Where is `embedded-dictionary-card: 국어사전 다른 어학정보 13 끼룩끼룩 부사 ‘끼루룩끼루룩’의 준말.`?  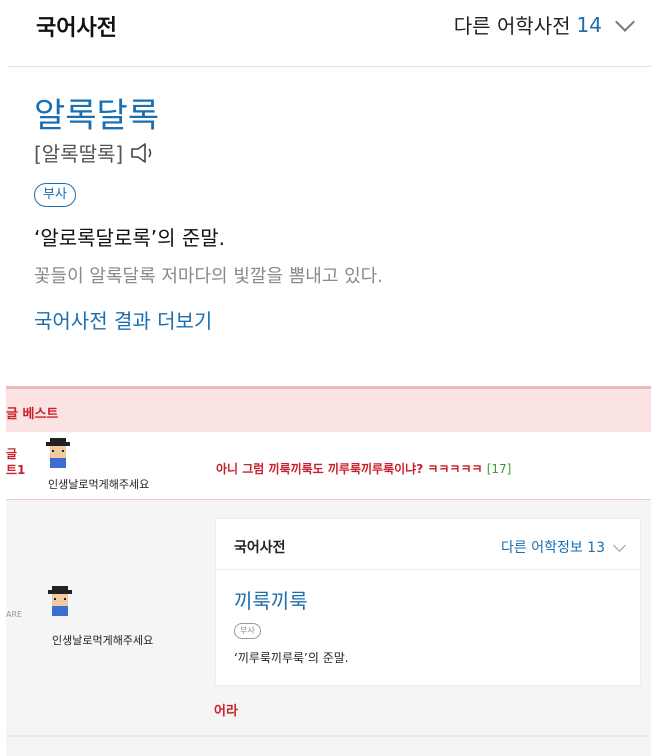
embedded-dictionary-card: 국어사전 다른 어학정보 13 끼룩끼룩 부사 ‘끼루룩끼루룩’의 준말. is located at coordinates (428, 602).